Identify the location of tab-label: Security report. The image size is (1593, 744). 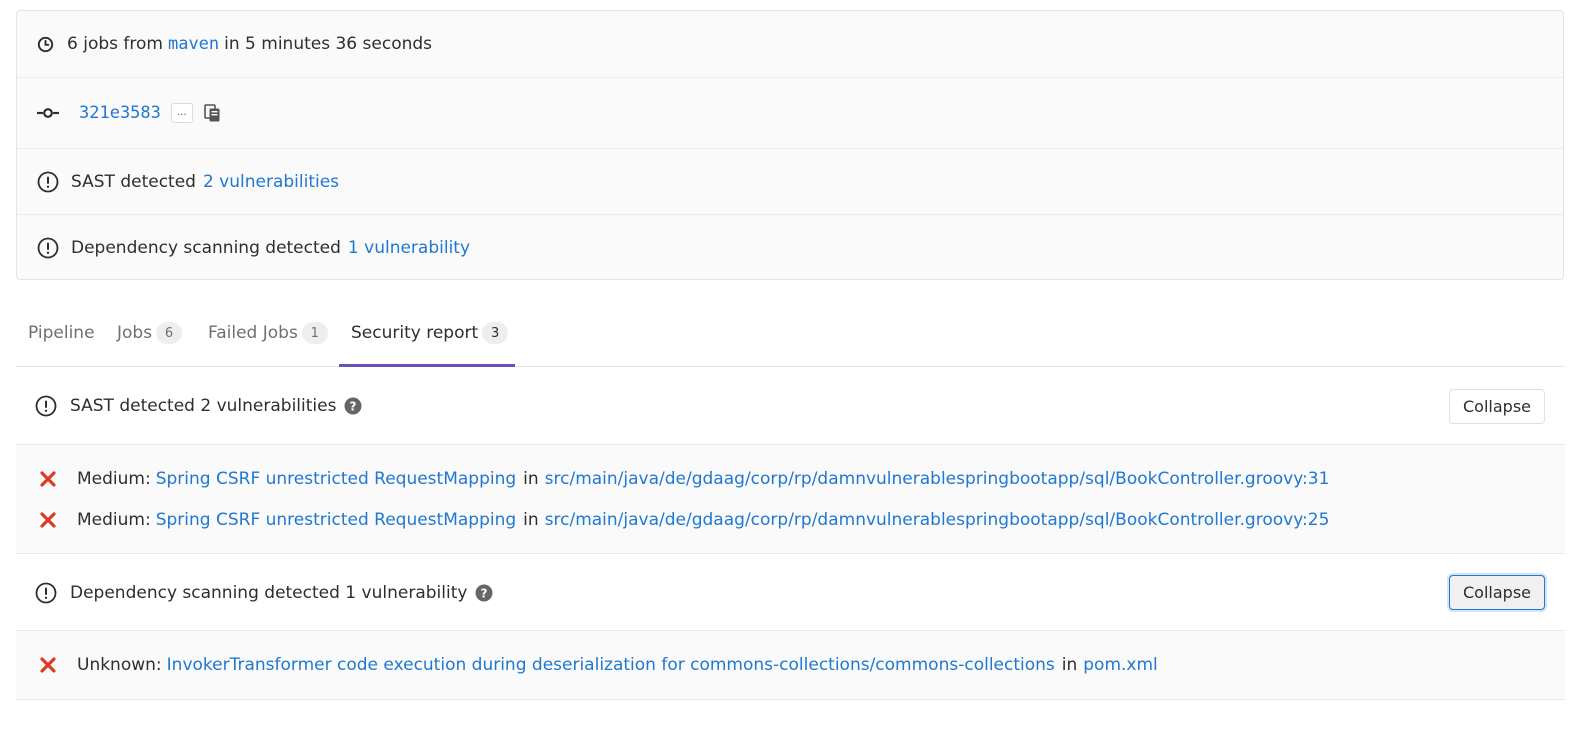
(415, 333).